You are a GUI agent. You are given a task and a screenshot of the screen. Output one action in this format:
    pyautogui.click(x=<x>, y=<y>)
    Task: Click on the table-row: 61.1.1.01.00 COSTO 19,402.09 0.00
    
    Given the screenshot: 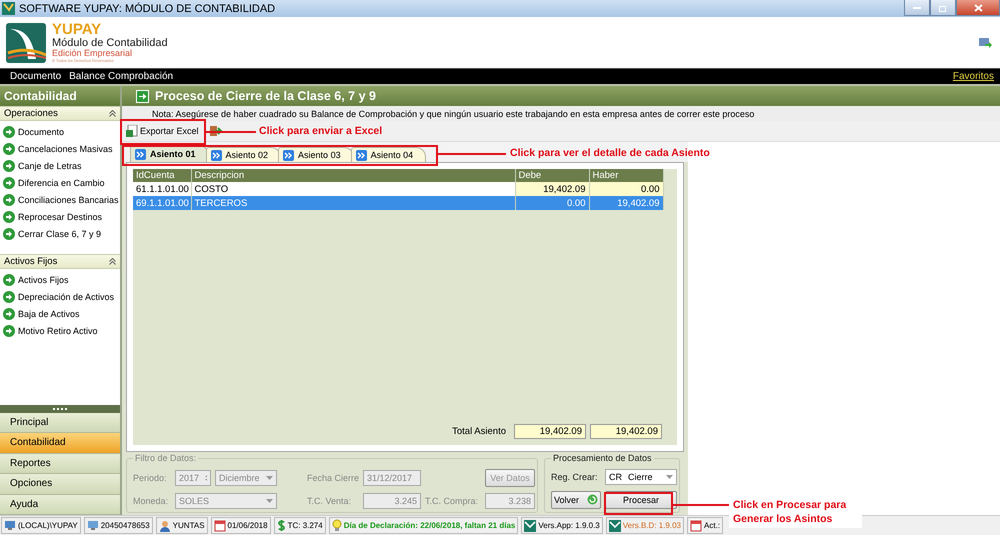 What is the action you would take?
    pyautogui.click(x=398, y=189)
    